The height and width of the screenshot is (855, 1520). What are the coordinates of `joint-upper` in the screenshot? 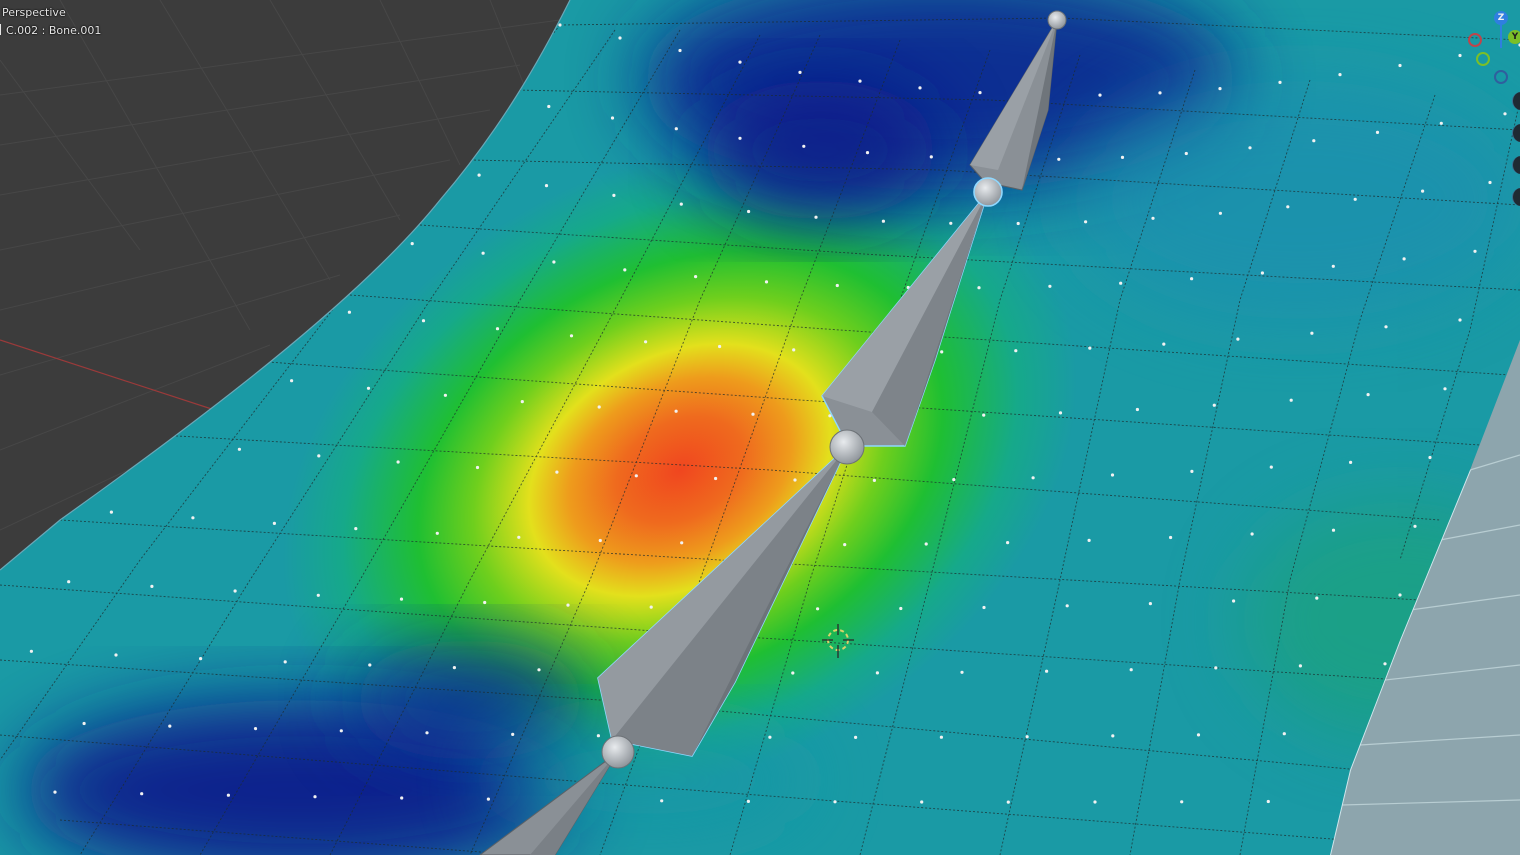 It's located at (988, 192).